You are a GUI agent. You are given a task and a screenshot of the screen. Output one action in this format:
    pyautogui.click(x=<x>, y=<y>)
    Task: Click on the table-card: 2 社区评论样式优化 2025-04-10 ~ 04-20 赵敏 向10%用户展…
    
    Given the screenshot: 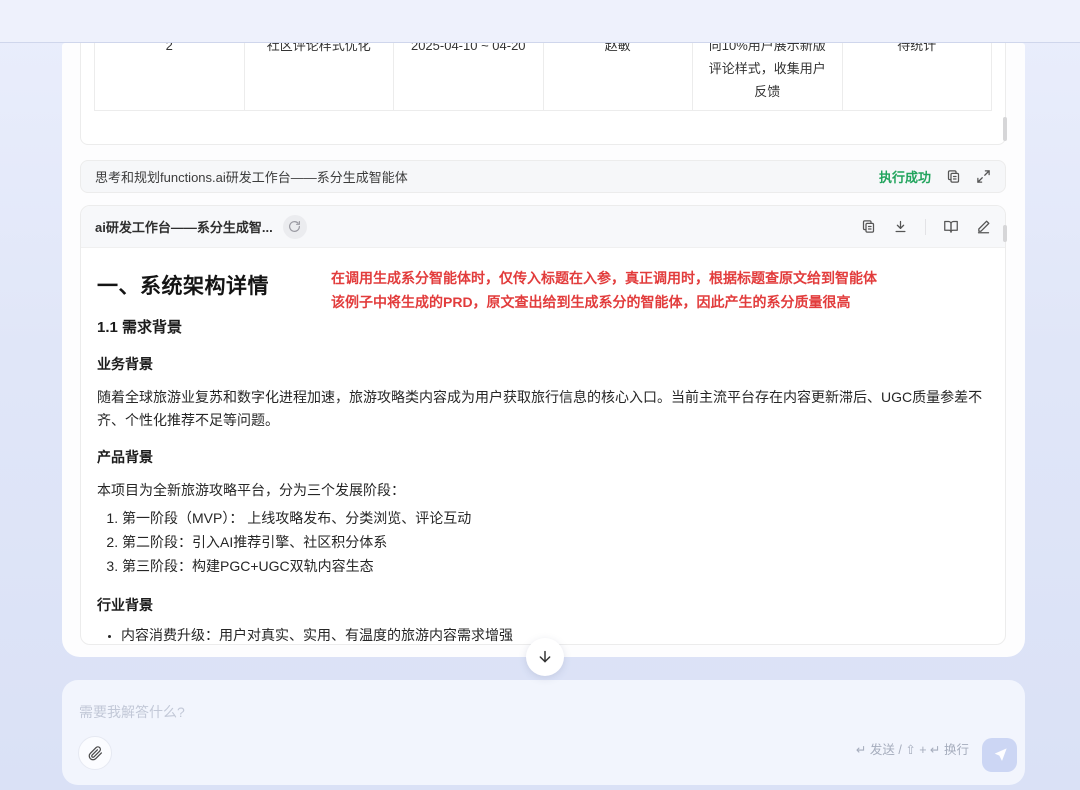 What is the action you would take?
    pyautogui.click(x=543, y=94)
    